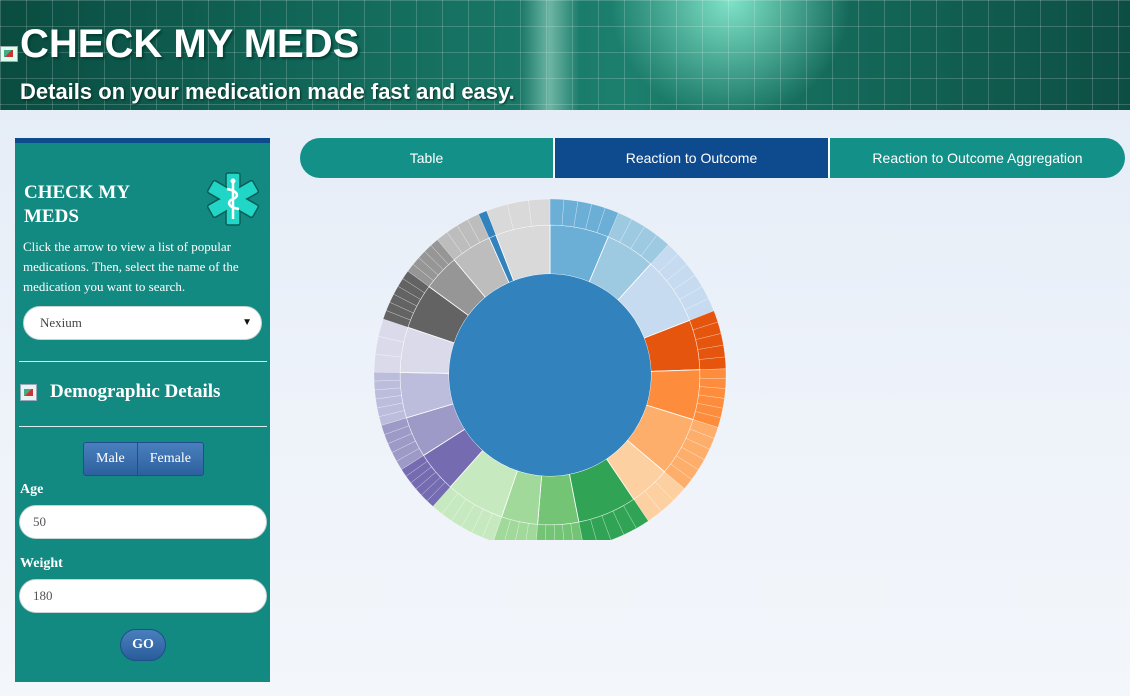 The width and height of the screenshot is (1130, 696). What do you see at coordinates (977, 158) in the screenshot?
I see `tab-reaction-to-outcome-aggregation: Reaction to Outcome Aggregation` at bounding box center [977, 158].